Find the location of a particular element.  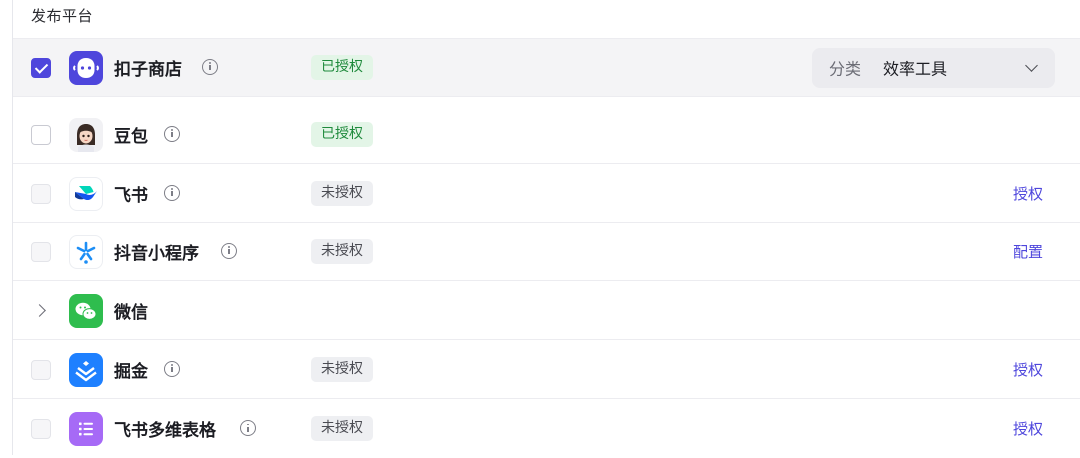

platform-row-douyin-miniapp: 抖音小程序 未授权 配置 is located at coordinates (546, 252).